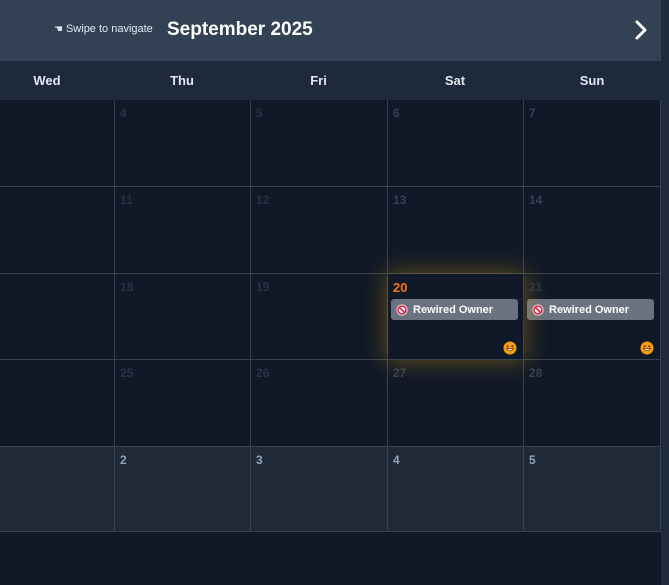  What do you see at coordinates (183, 403) in the screenshot?
I see `day-cell: 25` at bounding box center [183, 403].